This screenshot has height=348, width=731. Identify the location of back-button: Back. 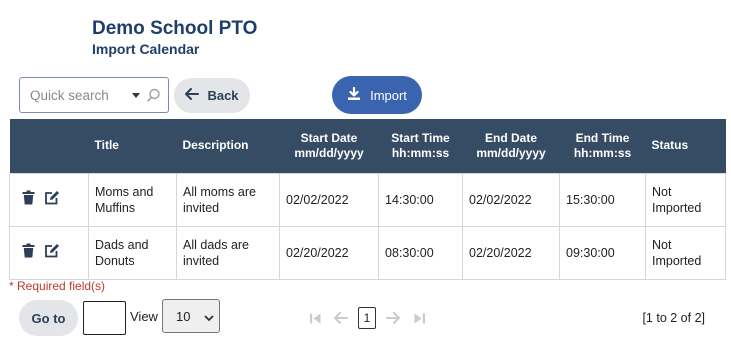
(212, 95).